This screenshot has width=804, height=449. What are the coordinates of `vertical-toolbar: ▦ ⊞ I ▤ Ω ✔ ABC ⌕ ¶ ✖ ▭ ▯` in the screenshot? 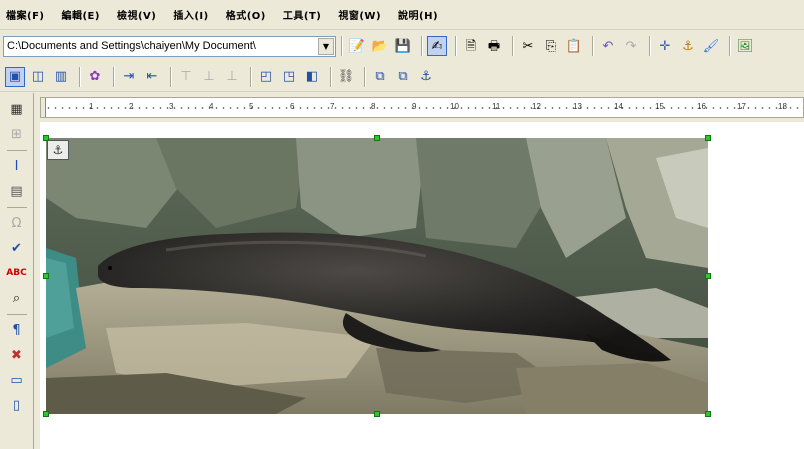 It's located at (17, 271).